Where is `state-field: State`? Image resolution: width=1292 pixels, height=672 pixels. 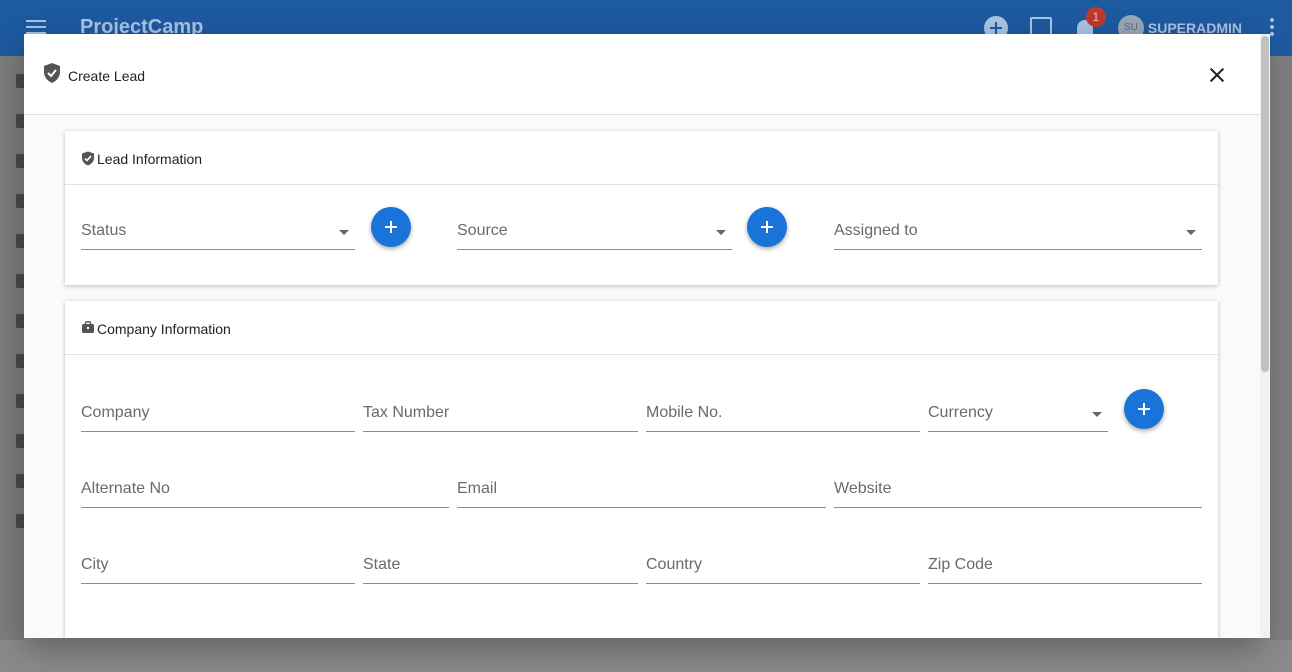 state-field: State is located at coordinates (500, 566).